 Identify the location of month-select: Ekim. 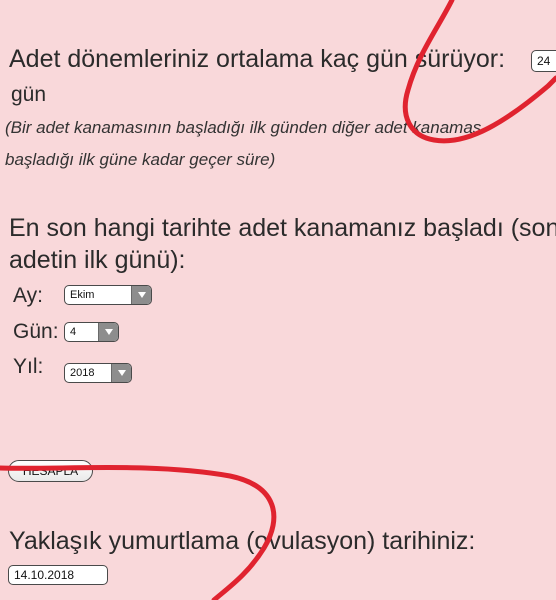
(108, 295).